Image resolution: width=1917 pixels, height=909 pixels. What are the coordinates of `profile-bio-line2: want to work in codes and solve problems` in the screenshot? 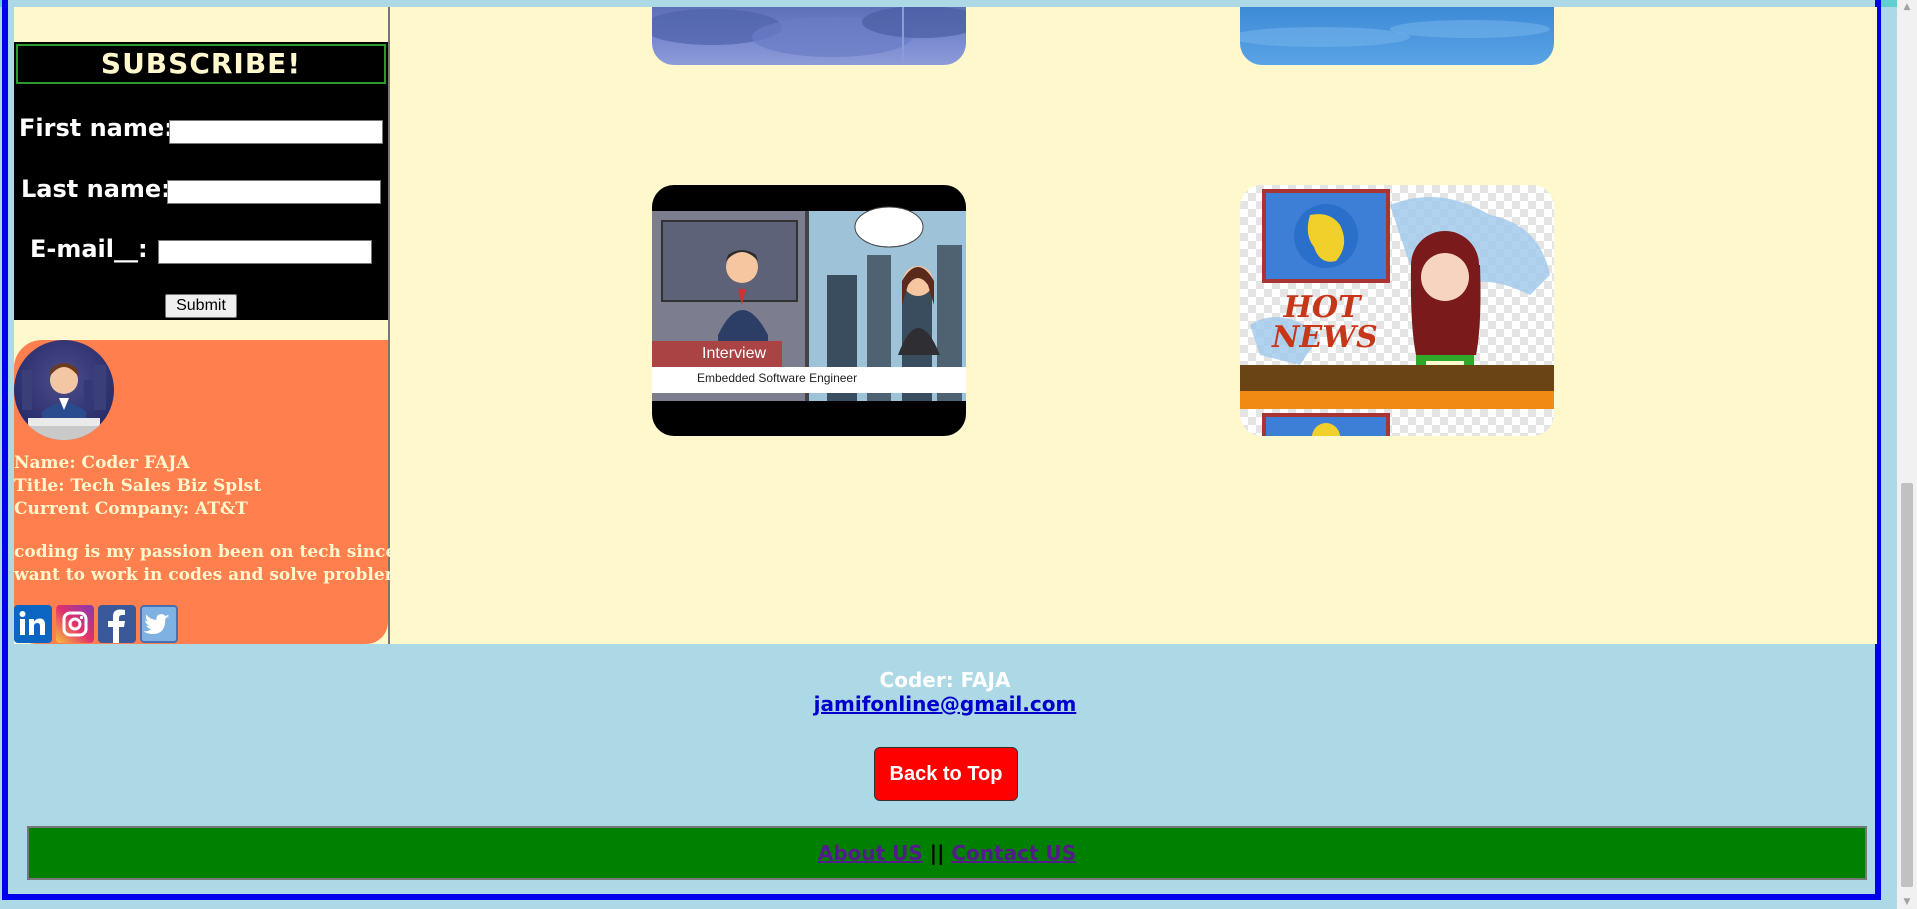 It's located at (213, 575).